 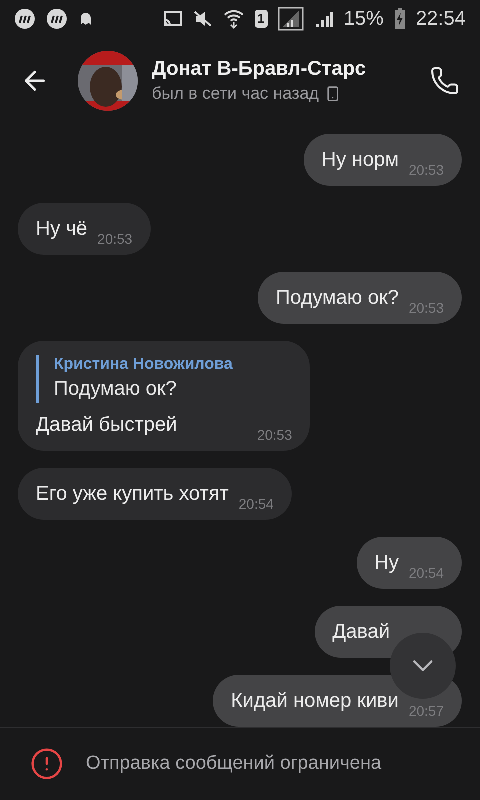 What do you see at coordinates (400, 19) in the screenshot?
I see `battery-icon` at bounding box center [400, 19].